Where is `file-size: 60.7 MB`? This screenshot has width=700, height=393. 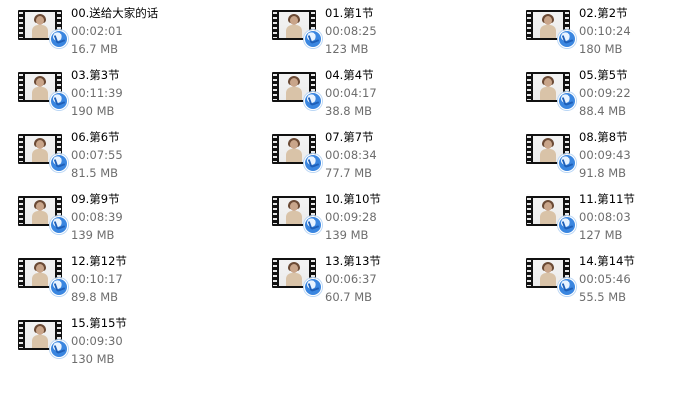
file-size: 60.7 MB is located at coordinates (349, 297).